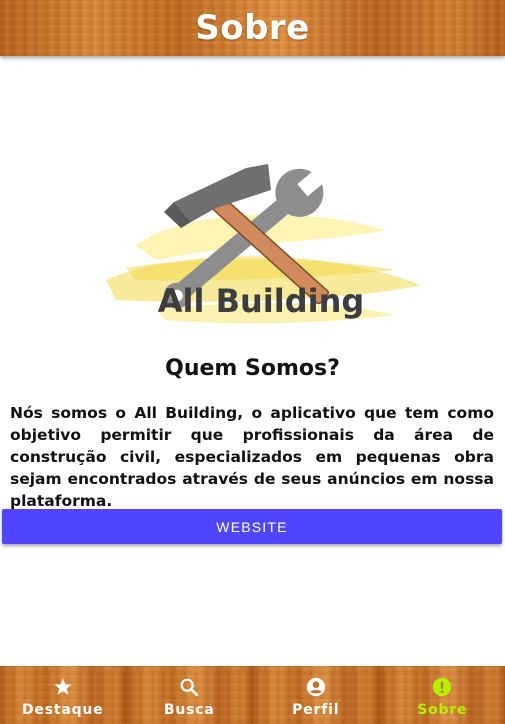  Describe the element at coordinates (442, 710) in the screenshot. I see `tab-label: Sobre` at that location.